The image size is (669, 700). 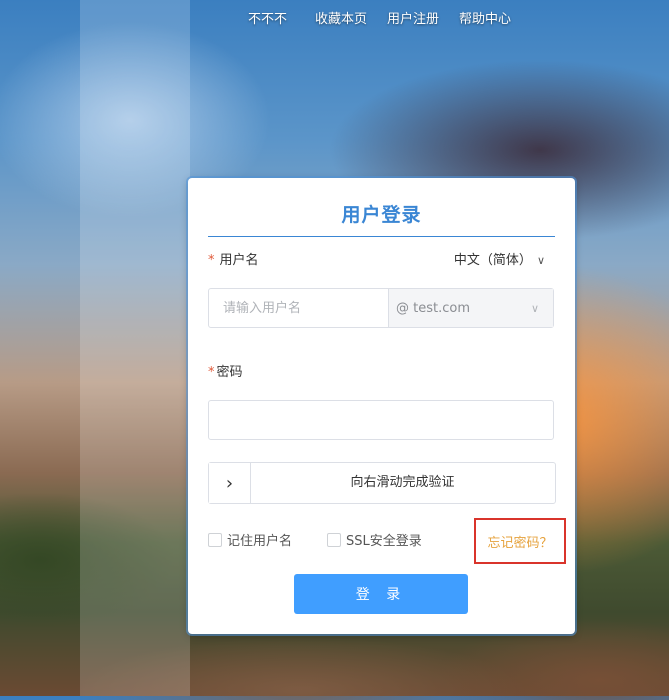 What do you see at coordinates (341, 17) in the screenshot?
I see `nav-link-bookmark: 收藏本页` at bounding box center [341, 17].